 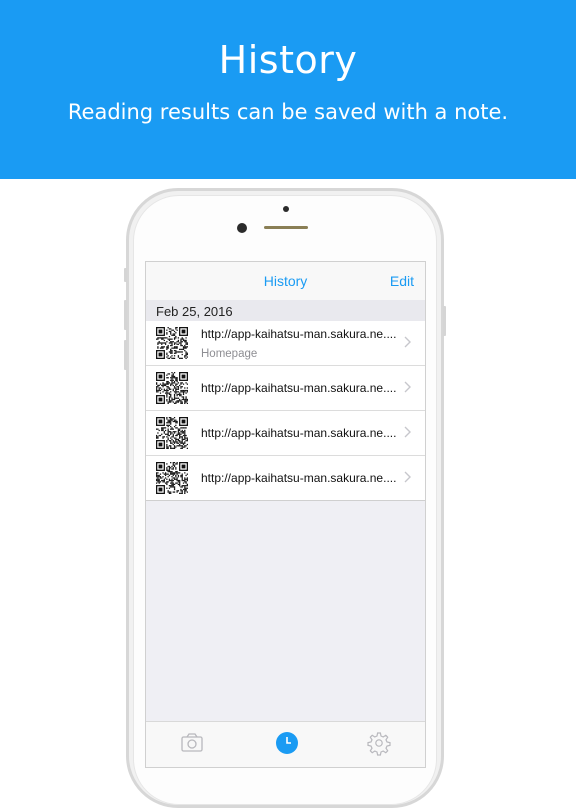 I want to click on navigation-bar: History Edit, so click(x=285, y=281).